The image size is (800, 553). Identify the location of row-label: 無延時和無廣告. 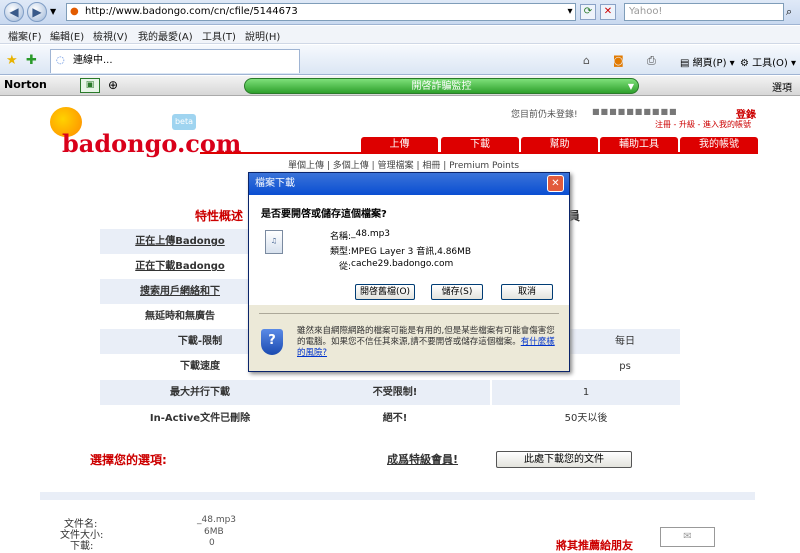
(180, 316).